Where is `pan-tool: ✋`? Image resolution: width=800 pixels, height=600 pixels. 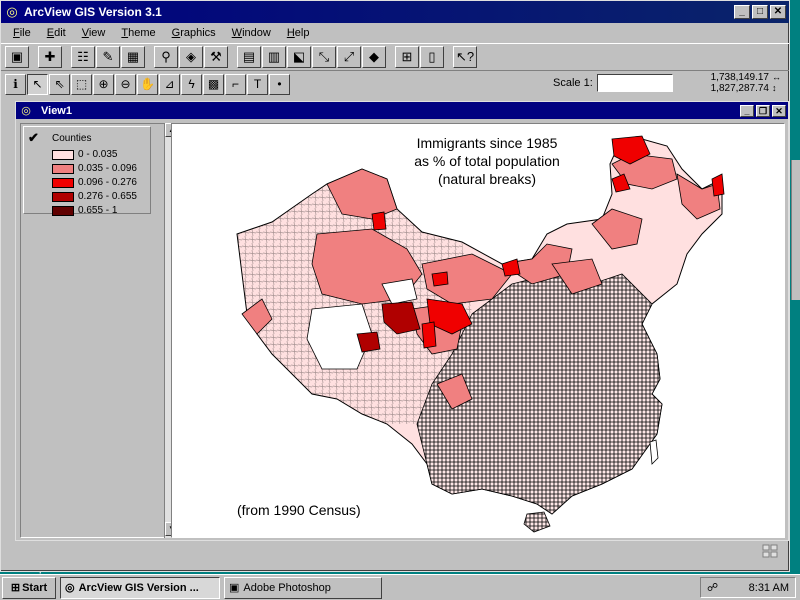 pan-tool: ✋ is located at coordinates (147, 84).